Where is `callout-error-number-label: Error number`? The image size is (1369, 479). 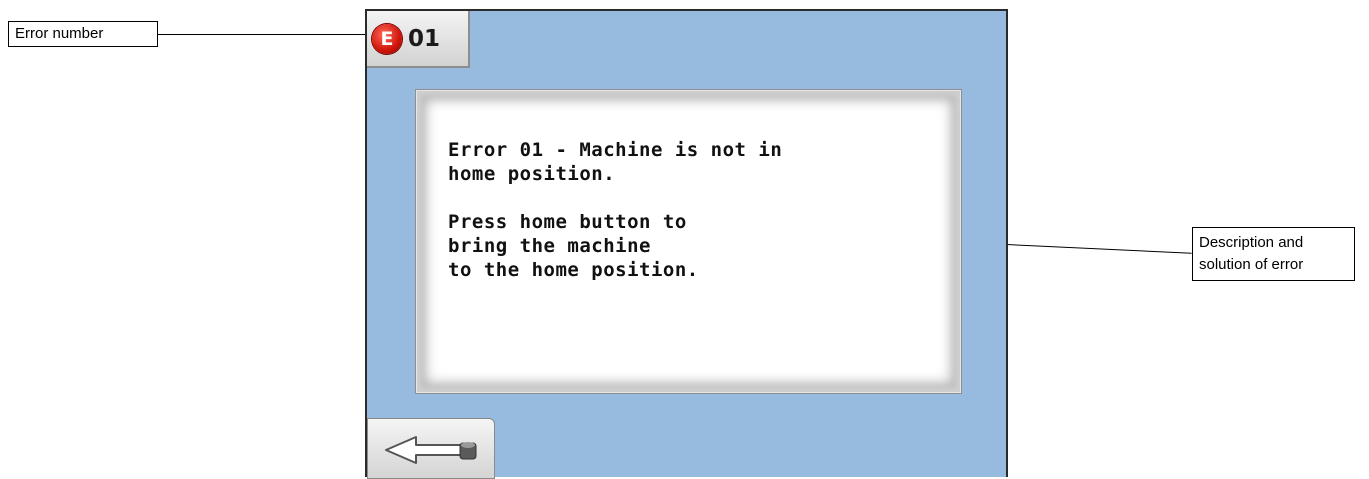
callout-error-number-label: Error number is located at coordinates (59, 33).